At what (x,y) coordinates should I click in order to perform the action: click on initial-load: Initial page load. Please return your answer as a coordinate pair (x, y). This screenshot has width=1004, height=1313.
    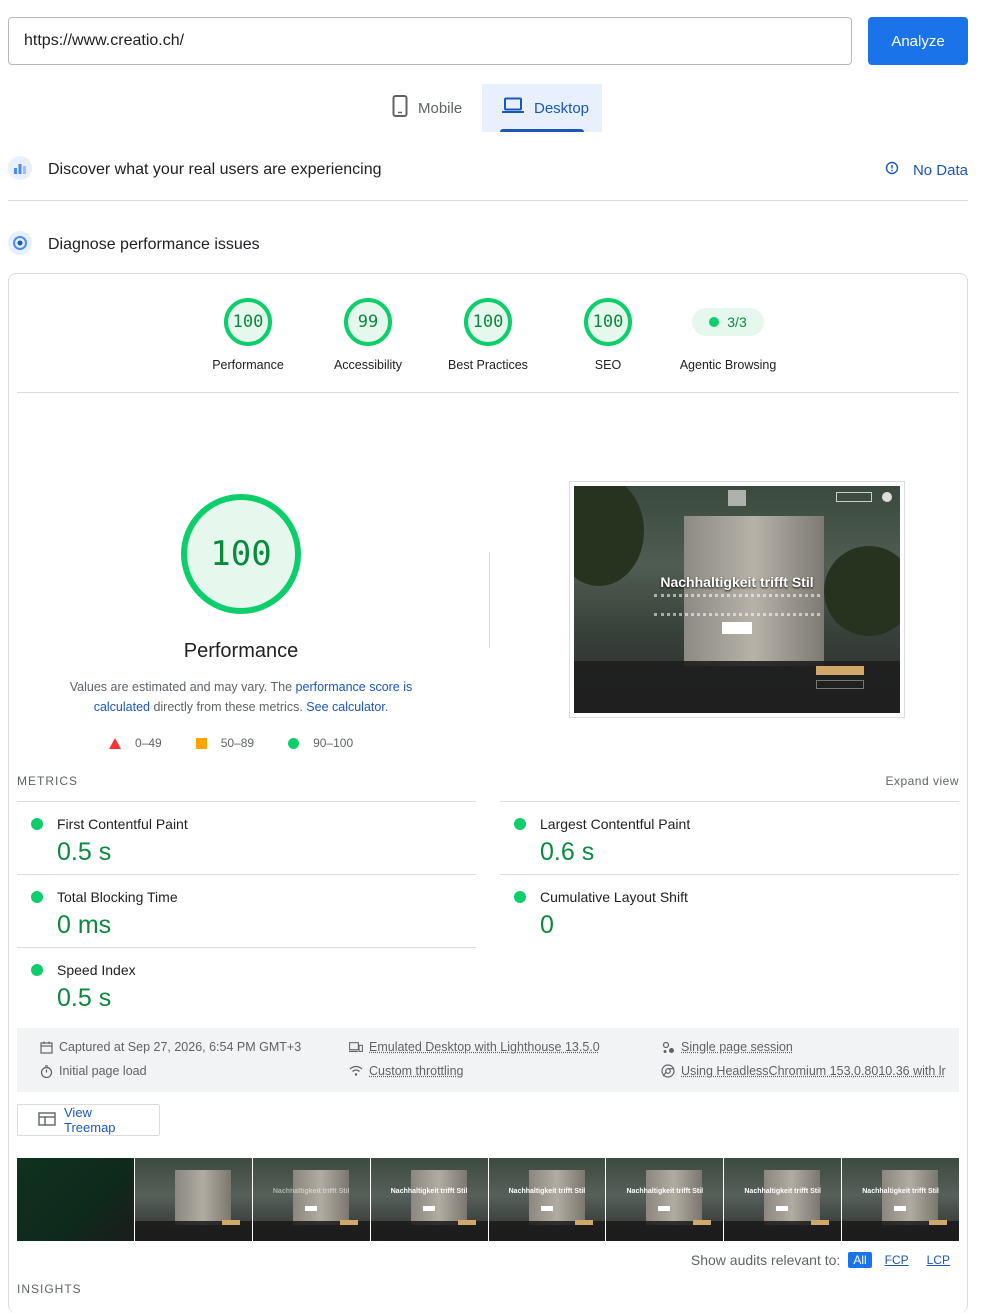
    Looking at the image, I should click on (93, 1071).